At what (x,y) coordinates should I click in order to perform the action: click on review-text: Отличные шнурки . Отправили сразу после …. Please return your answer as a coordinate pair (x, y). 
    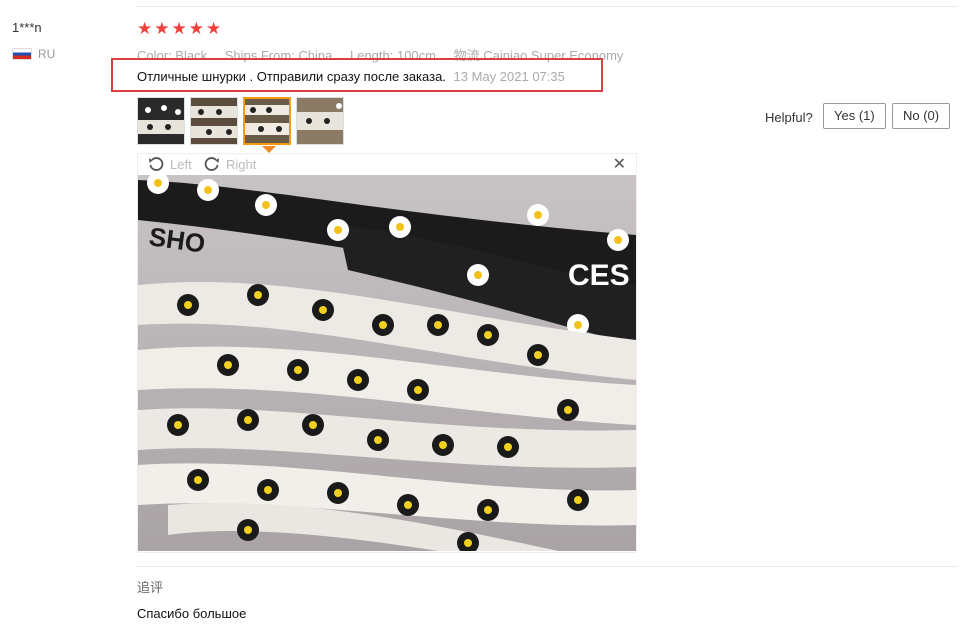
    Looking at the image, I should click on (291, 76).